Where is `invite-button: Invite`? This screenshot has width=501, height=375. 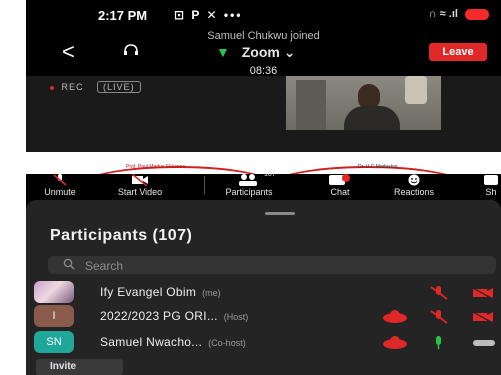
invite-button: Invite is located at coordinates (79, 367).